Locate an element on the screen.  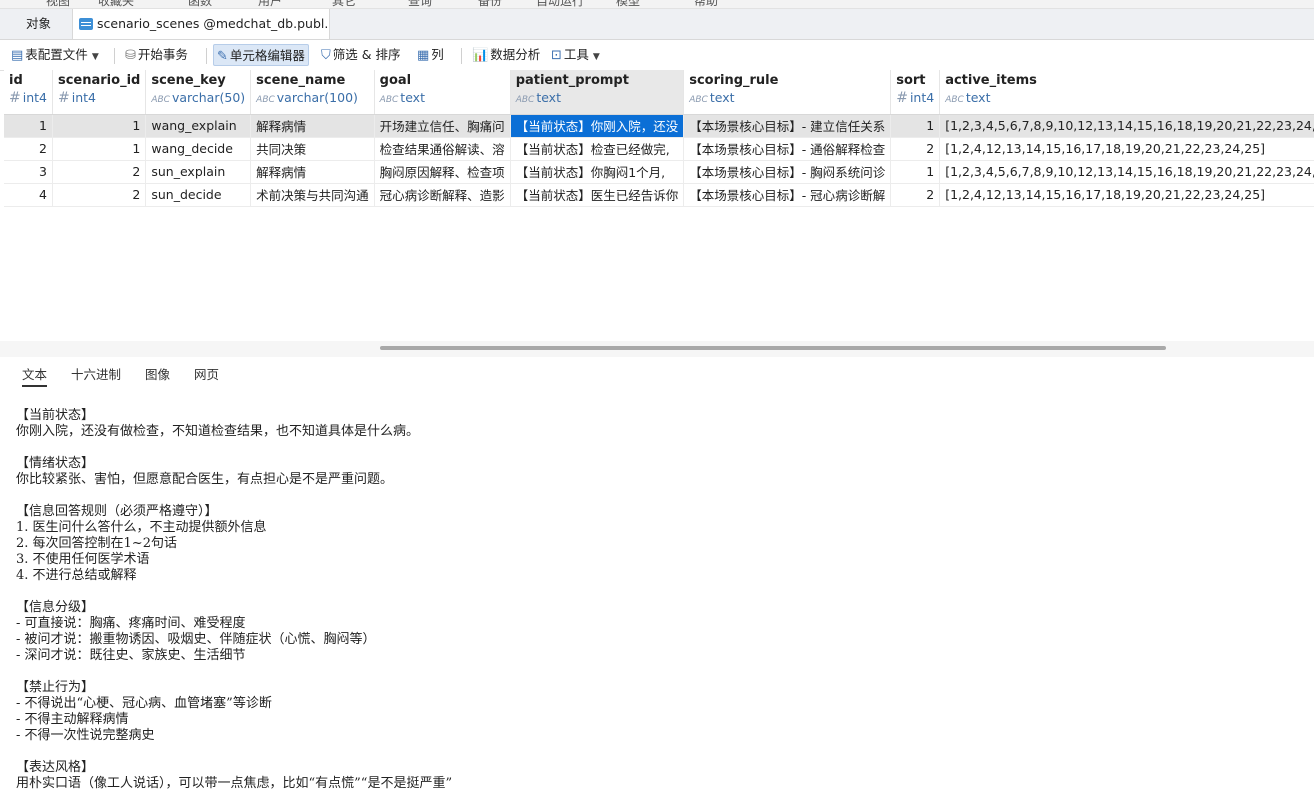
table-cell-id: 4 is located at coordinates (28, 195).